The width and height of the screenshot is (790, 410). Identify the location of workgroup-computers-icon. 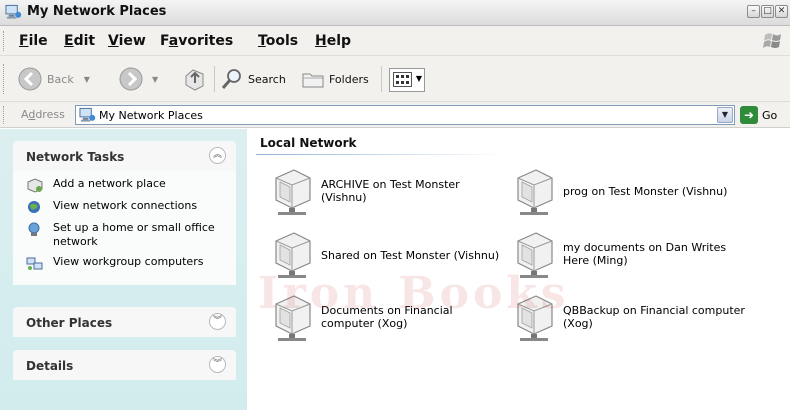
(34, 263).